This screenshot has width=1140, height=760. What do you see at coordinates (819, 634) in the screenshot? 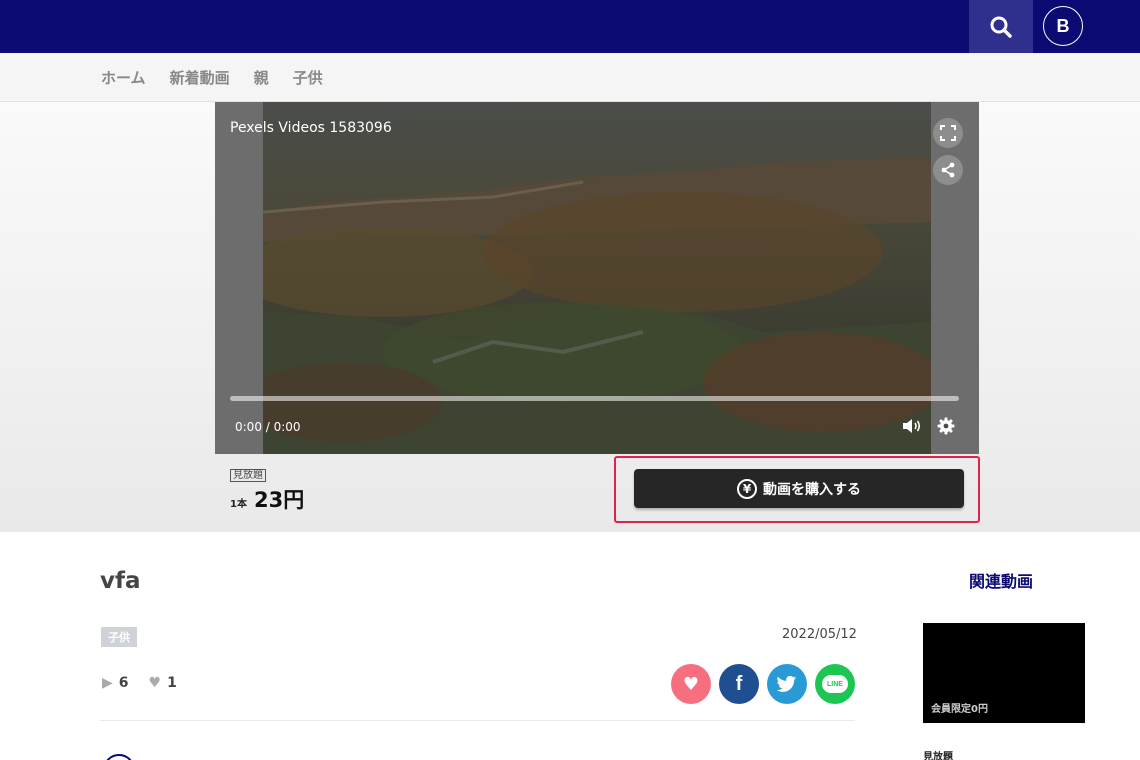
I see `publish-date: 2022/05/12` at bounding box center [819, 634].